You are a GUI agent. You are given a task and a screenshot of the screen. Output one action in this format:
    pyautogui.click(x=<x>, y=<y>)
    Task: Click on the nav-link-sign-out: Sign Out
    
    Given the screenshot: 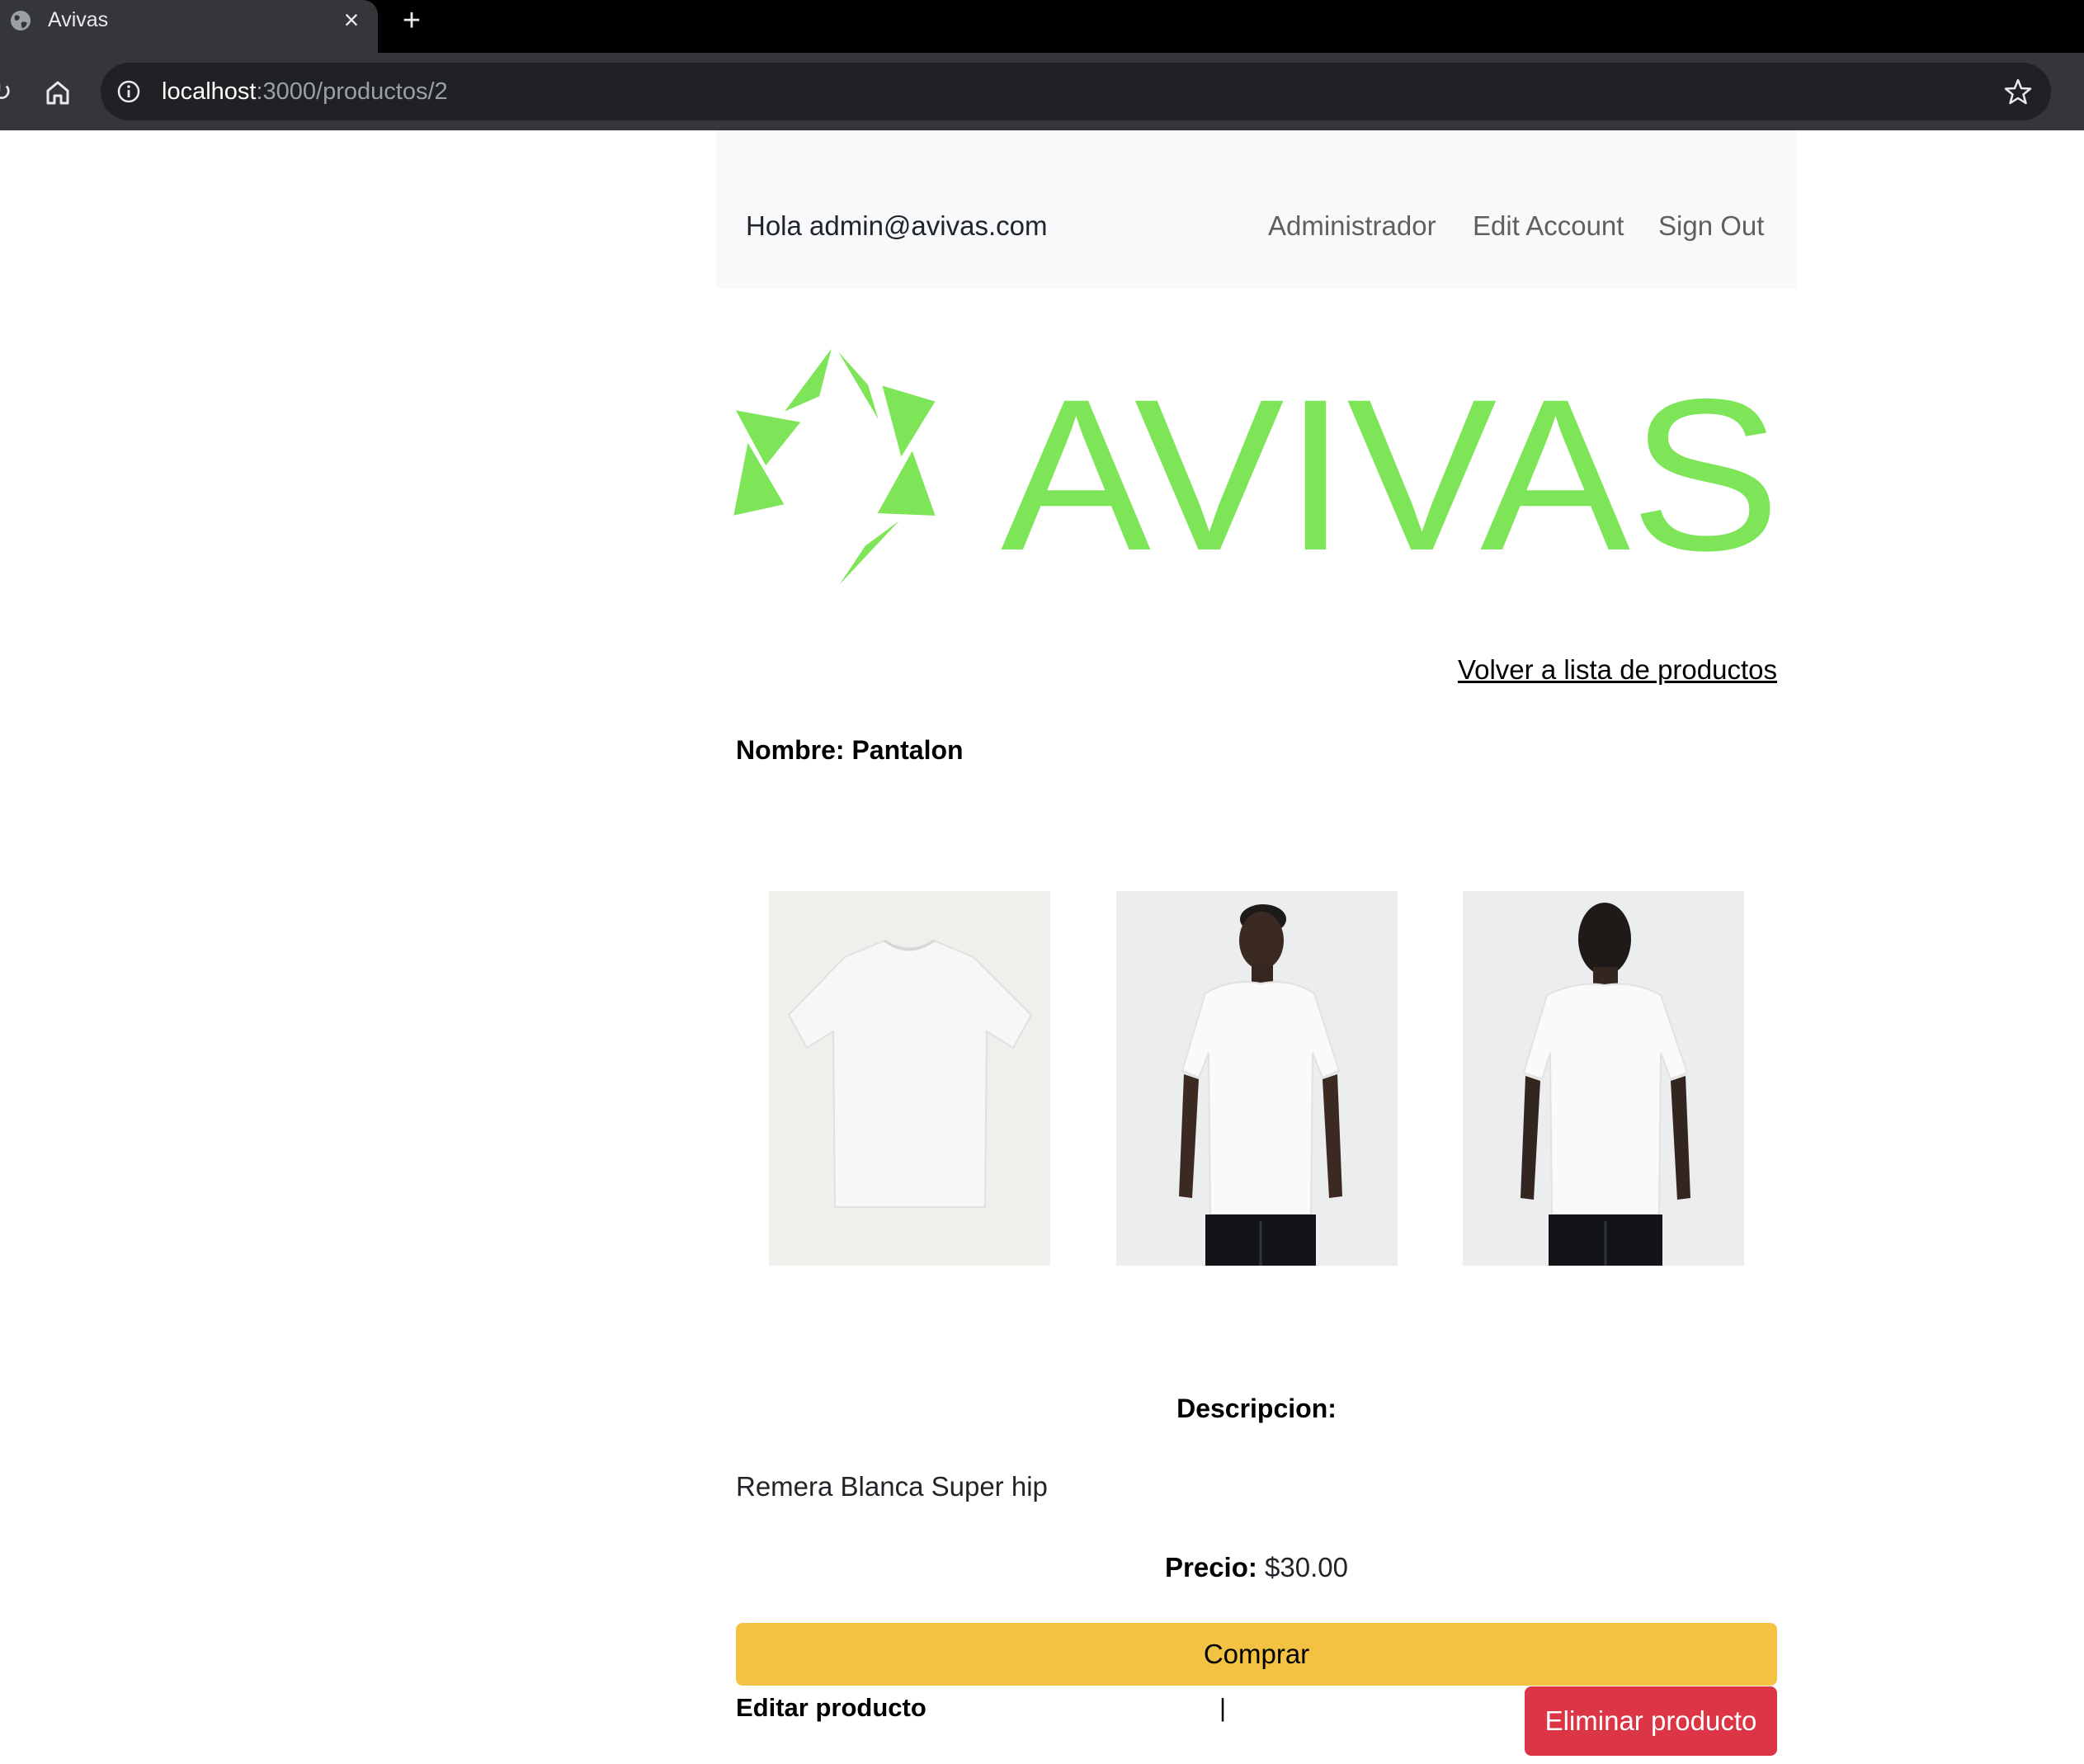 What is the action you would take?
    pyautogui.click(x=1711, y=226)
    